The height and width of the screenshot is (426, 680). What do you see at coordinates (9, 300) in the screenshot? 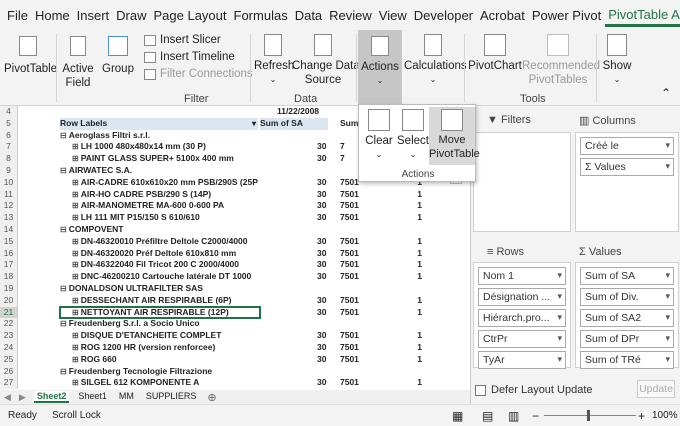
I see `row-number: 20` at bounding box center [9, 300].